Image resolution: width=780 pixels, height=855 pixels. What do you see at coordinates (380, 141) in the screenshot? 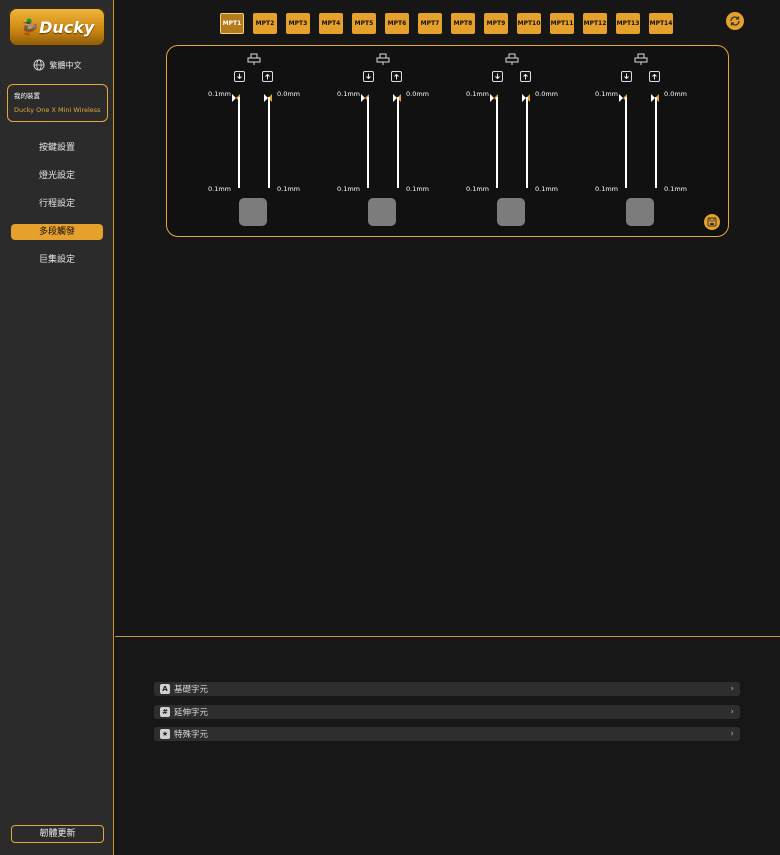
I see `trigger-group-2: 0.1mm 0.0mm 0.1mm 0.1mm` at bounding box center [380, 141].